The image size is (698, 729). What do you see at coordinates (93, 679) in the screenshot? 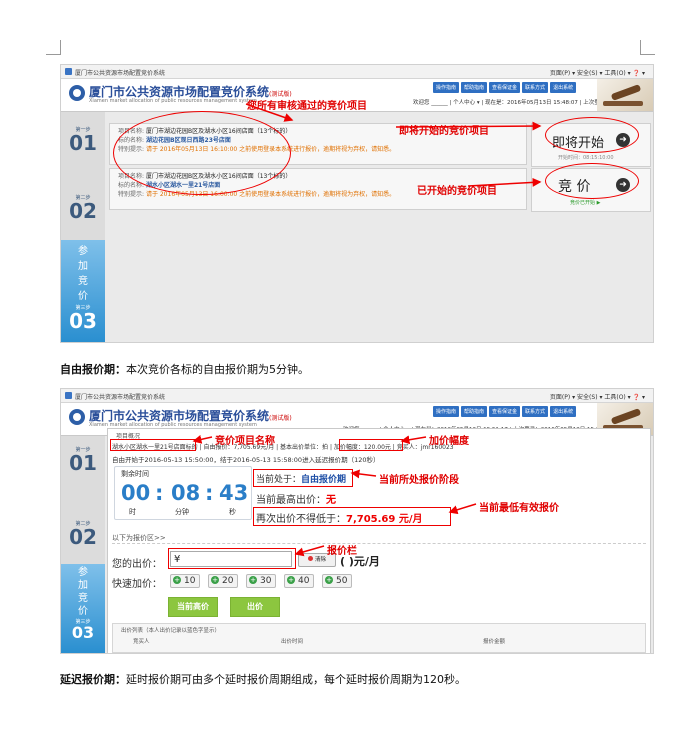
I see `caption-delay-bid-title: 延迟报价期：` at bounding box center [93, 679].